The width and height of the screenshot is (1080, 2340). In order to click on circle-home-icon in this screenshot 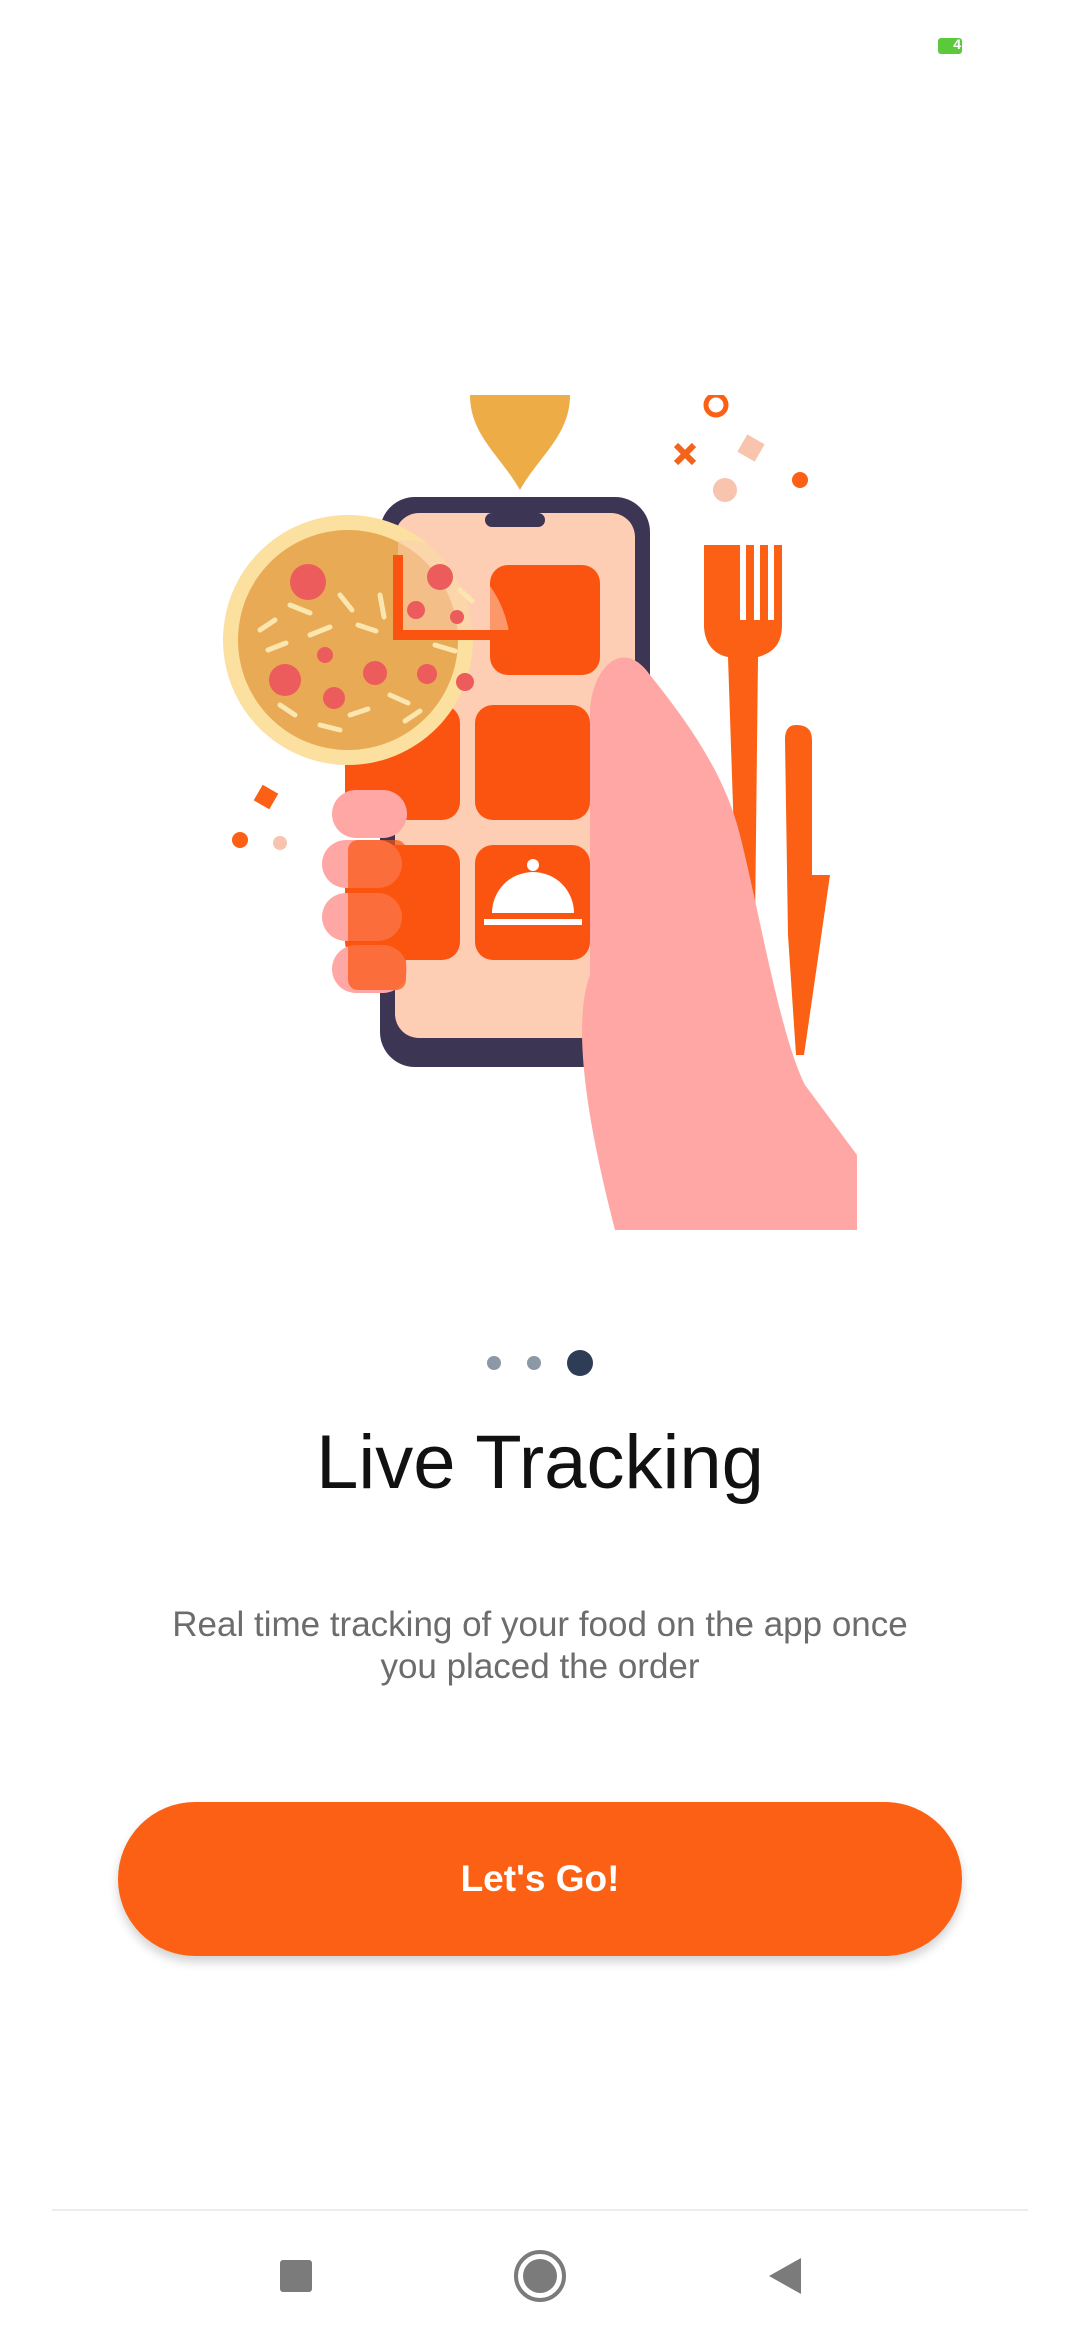, I will do `click(540, 2276)`.